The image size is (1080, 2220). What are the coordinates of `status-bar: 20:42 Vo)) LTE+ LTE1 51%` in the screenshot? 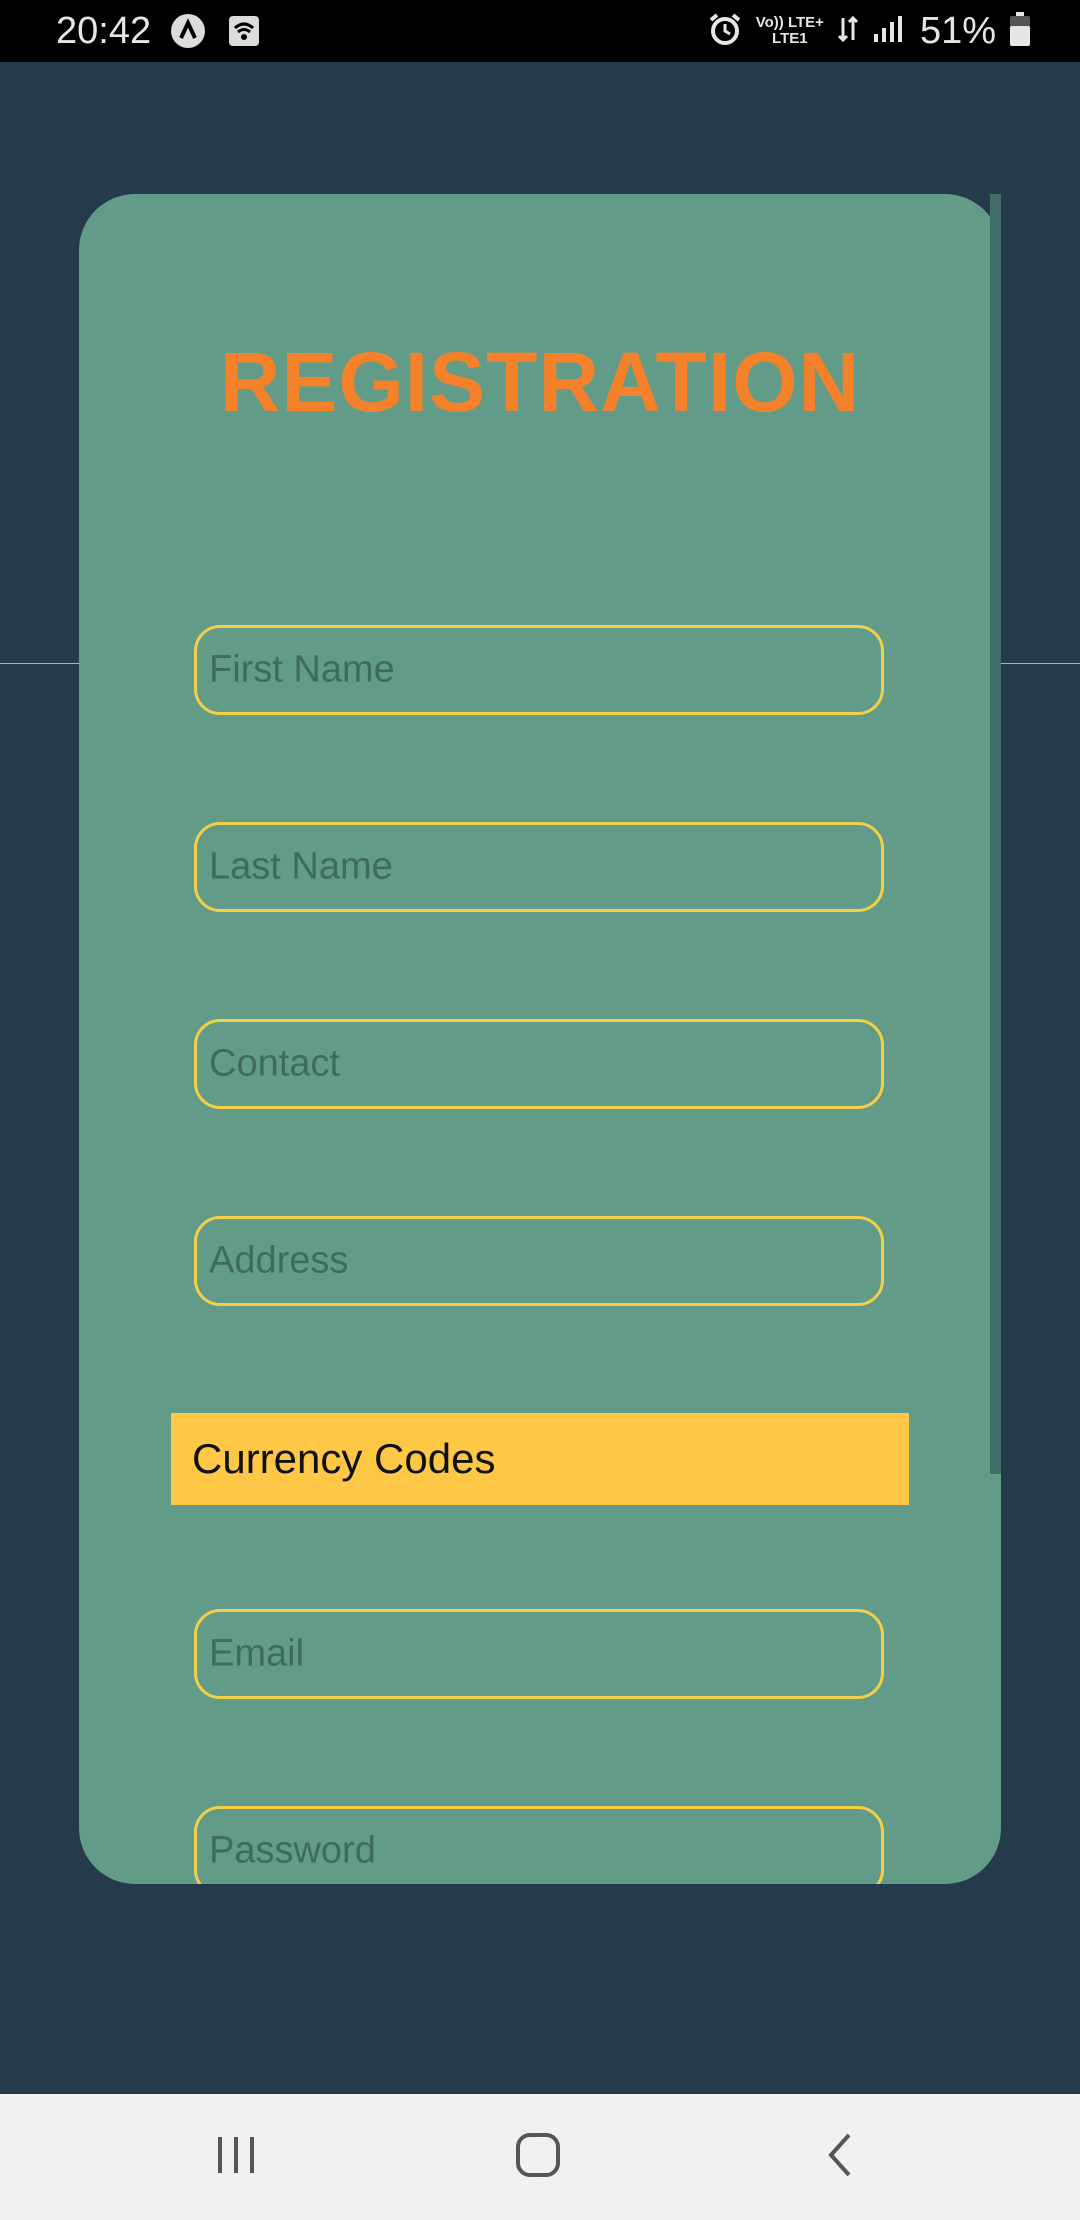 It's located at (540, 31).